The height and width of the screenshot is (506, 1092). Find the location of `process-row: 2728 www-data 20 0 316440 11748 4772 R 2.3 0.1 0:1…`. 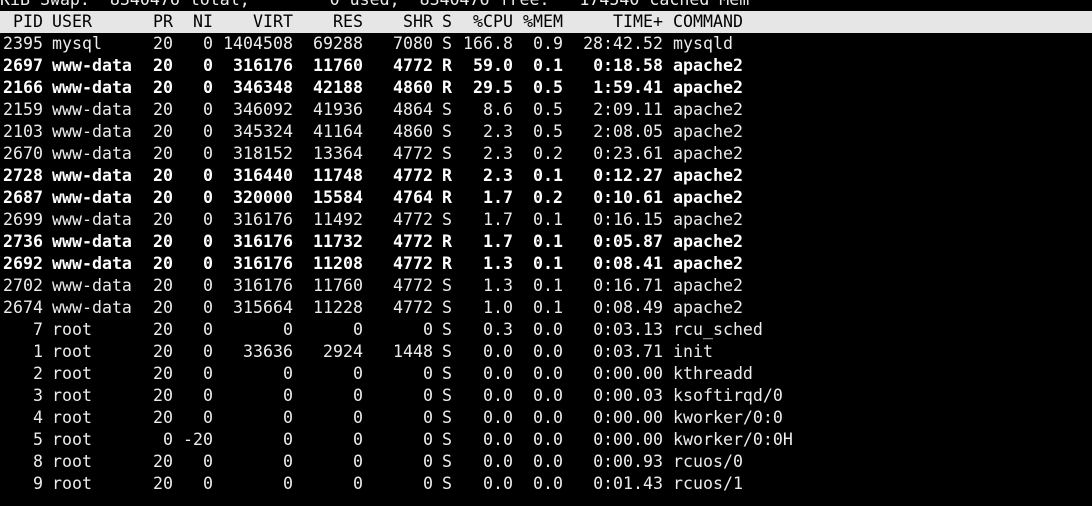

process-row: 2728 www-data 20 0 316440 11748 4772 R 2.3 0.1 0:1… is located at coordinates (546, 176).